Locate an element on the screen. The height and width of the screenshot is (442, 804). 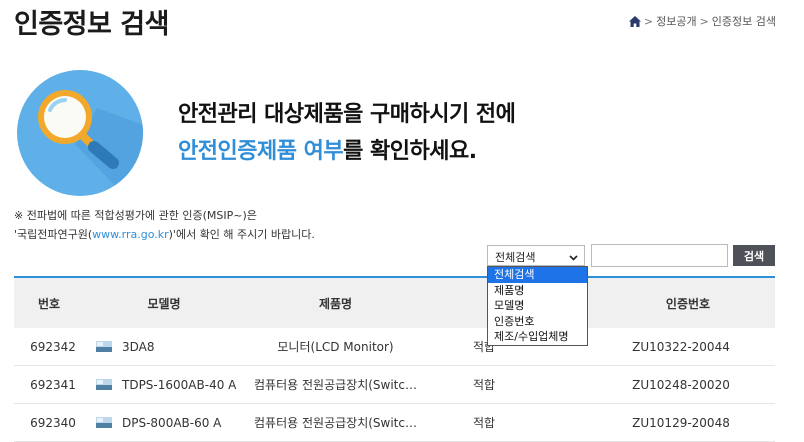
search-type-select: 전체검색 is located at coordinates (536, 255).